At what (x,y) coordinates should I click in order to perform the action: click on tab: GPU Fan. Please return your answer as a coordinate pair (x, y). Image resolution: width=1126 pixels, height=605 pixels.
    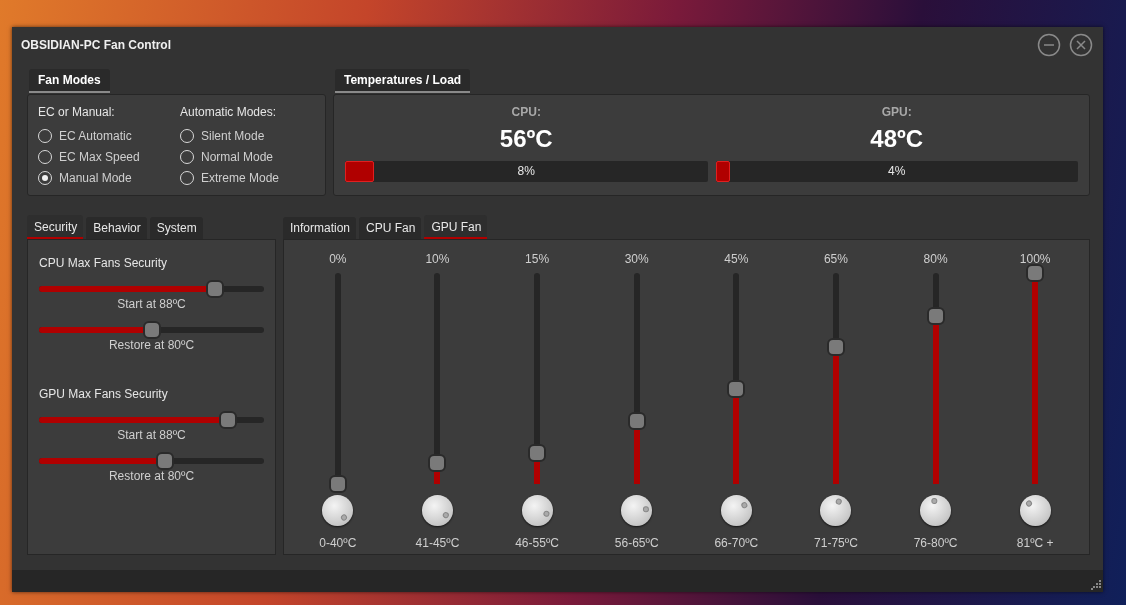
    Looking at the image, I should click on (456, 227).